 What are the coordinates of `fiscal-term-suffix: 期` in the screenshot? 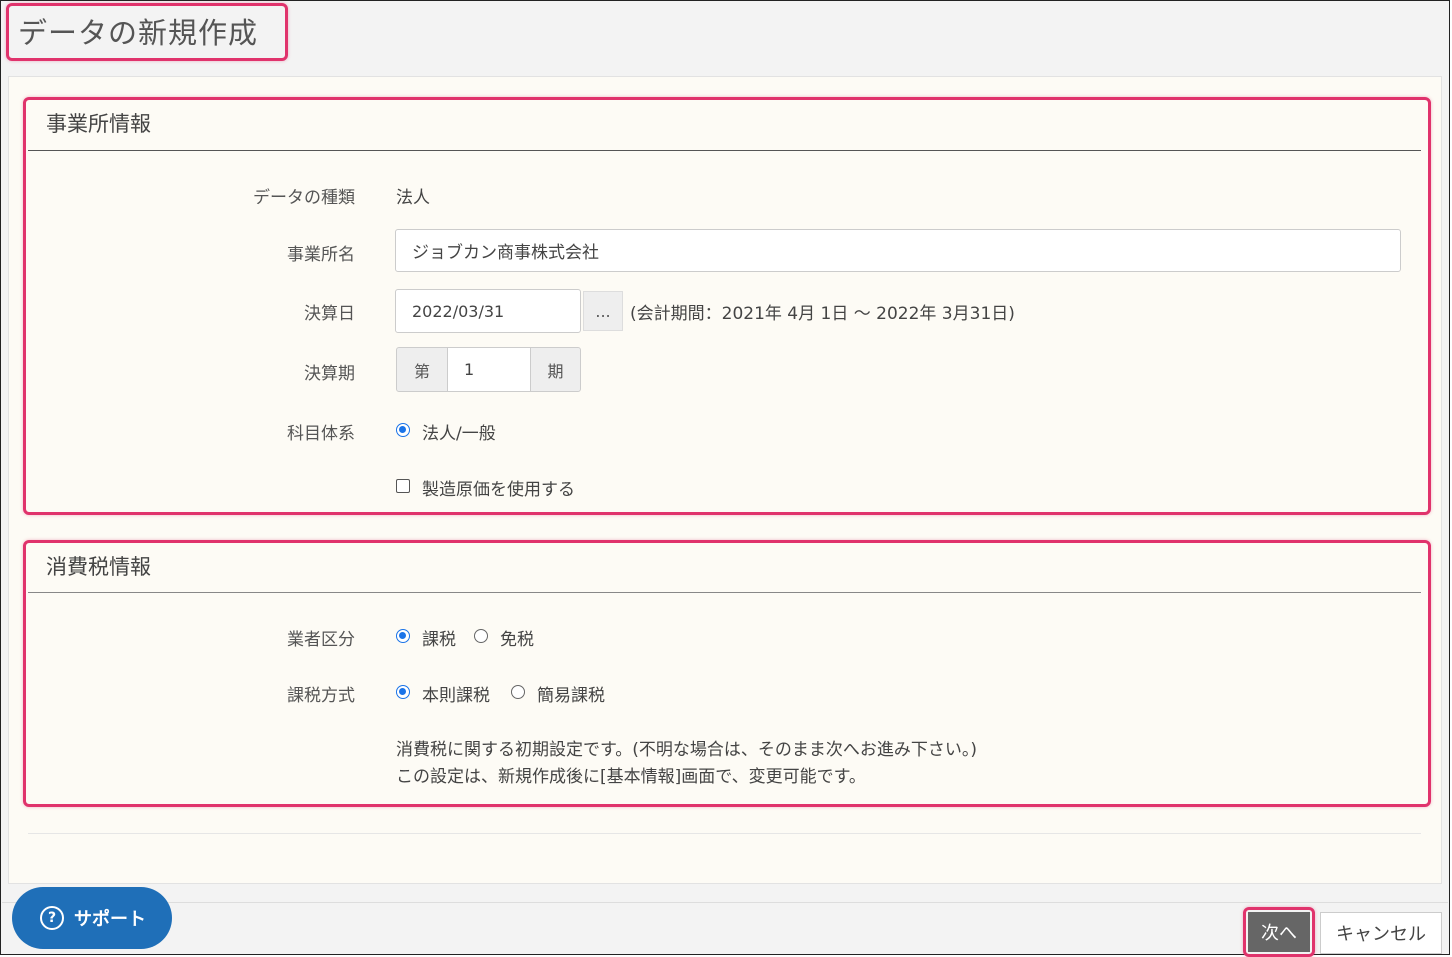 It's located at (555, 369).